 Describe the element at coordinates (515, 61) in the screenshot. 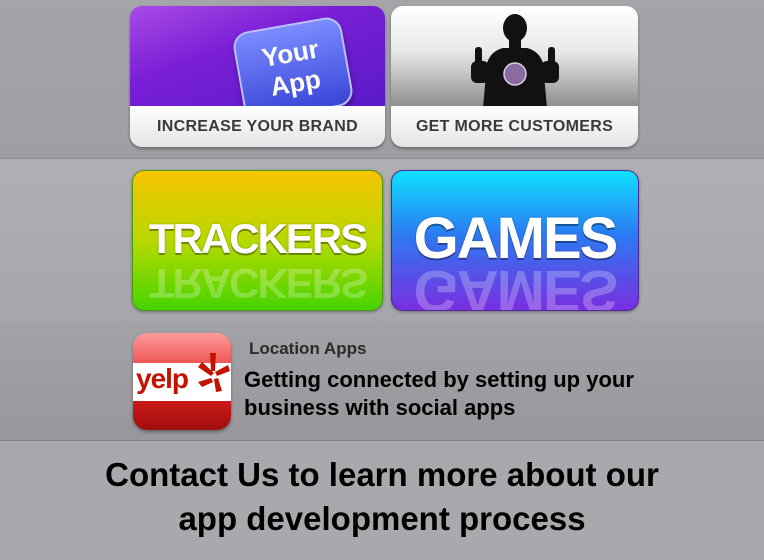

I see `person-thumbs-up-icon` at that location.